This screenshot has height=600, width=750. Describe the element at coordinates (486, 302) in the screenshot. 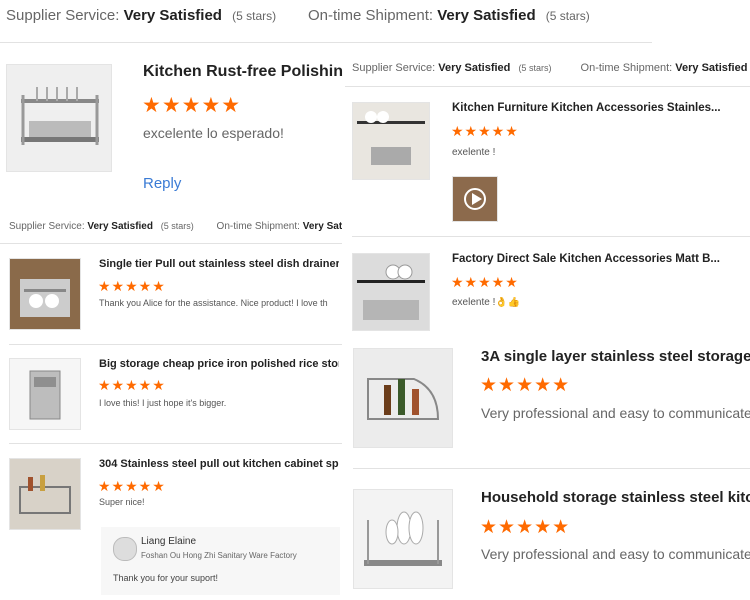

I see `review-comment: exelente !👌👍` at that location.